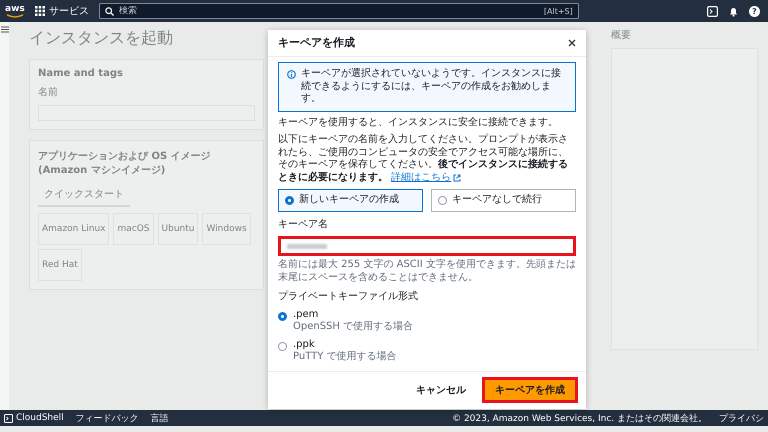 This screenshot has height=432, width=768. I want to click on blurred-value, so click(307, 246).